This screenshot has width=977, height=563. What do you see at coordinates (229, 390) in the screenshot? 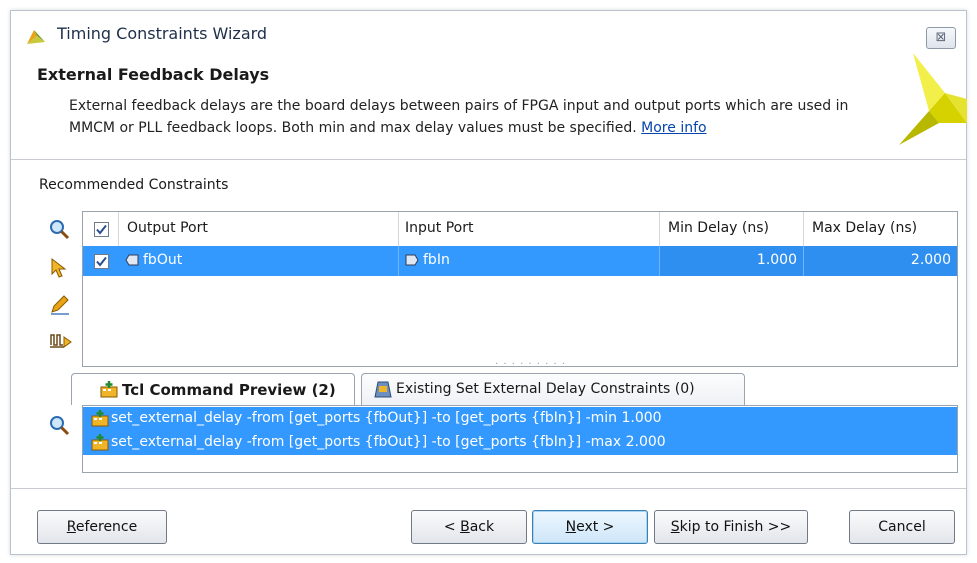
I see `tab-label: Tcl Command Preview (2)` at bounding box center [229, 390].